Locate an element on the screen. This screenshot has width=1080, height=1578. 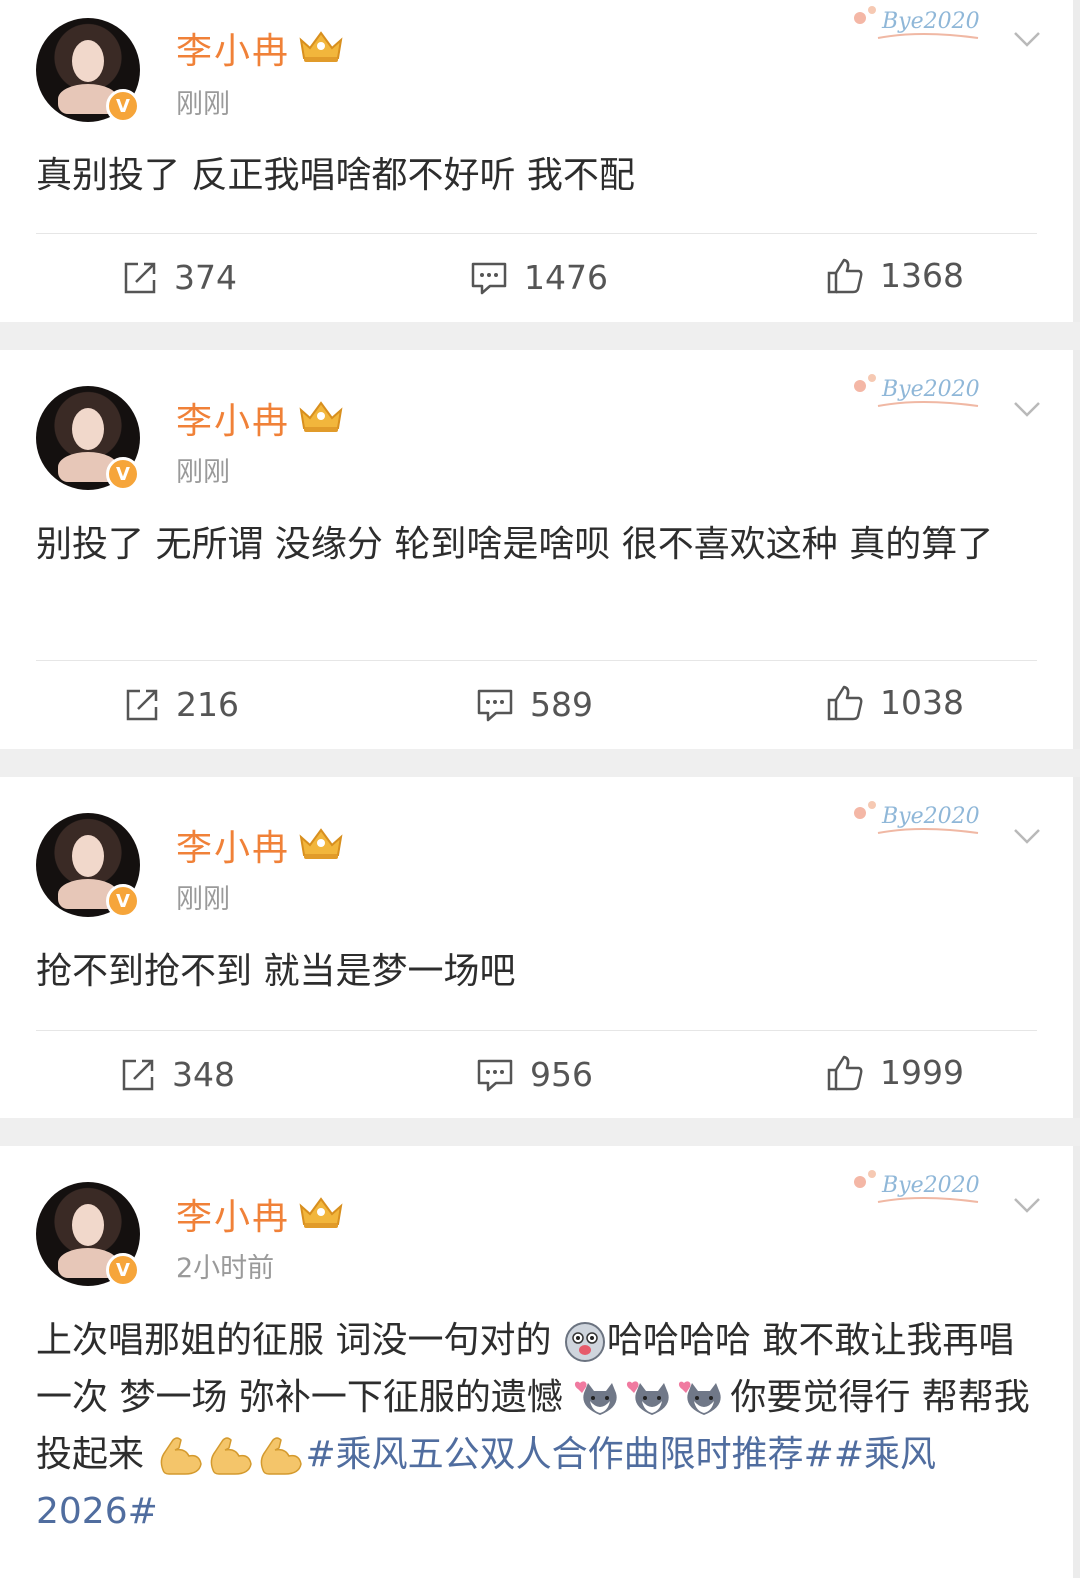
repost-button: 348 is located at coordinates (177, 1074).